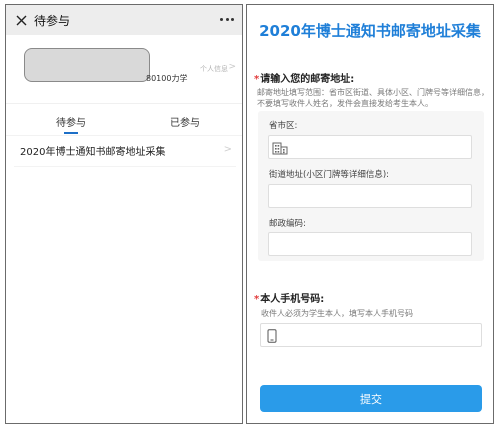  I want to click on active-tab-indicator, so click(71, 133).